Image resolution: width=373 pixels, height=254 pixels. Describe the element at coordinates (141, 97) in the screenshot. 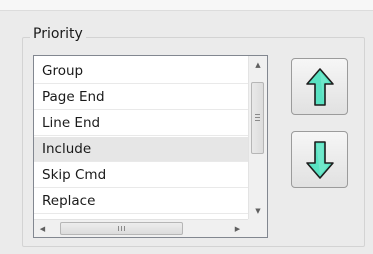

I see `list-item-page-end: Page End` at that location.